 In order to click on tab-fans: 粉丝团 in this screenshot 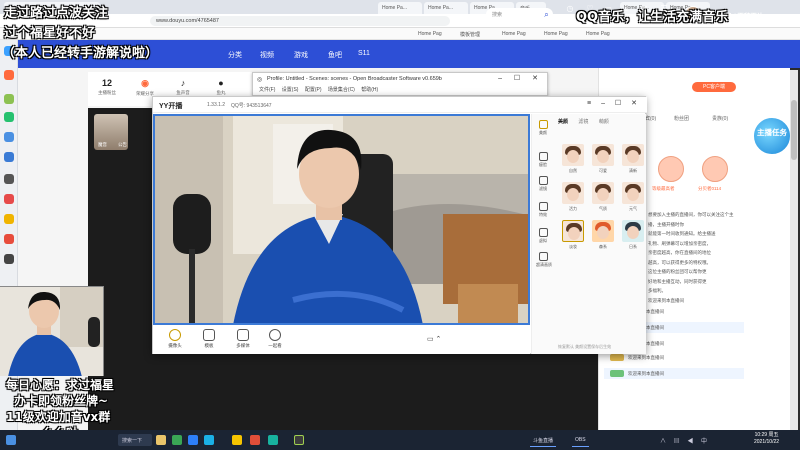, I will do `click(681, 118)`.